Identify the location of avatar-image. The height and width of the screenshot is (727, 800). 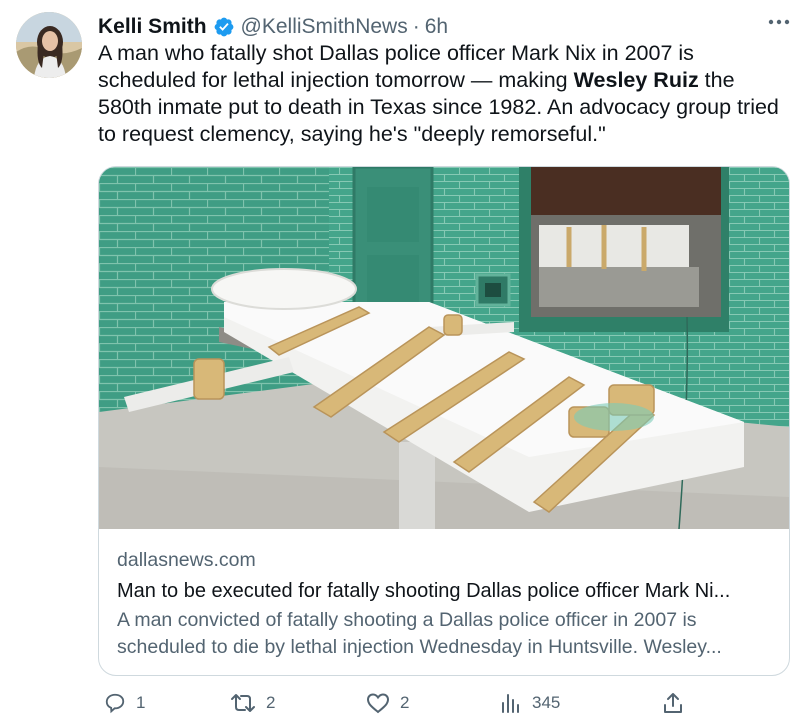
(49, 45).